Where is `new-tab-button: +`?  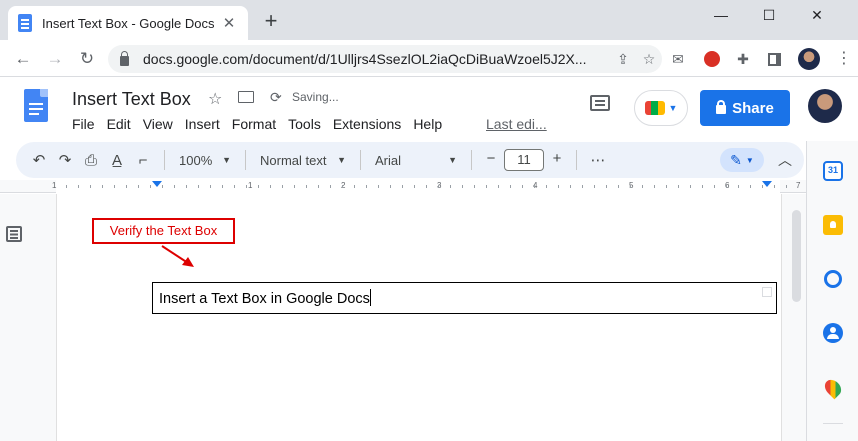
new-tab-button: + is located at coordinates (271, 21).